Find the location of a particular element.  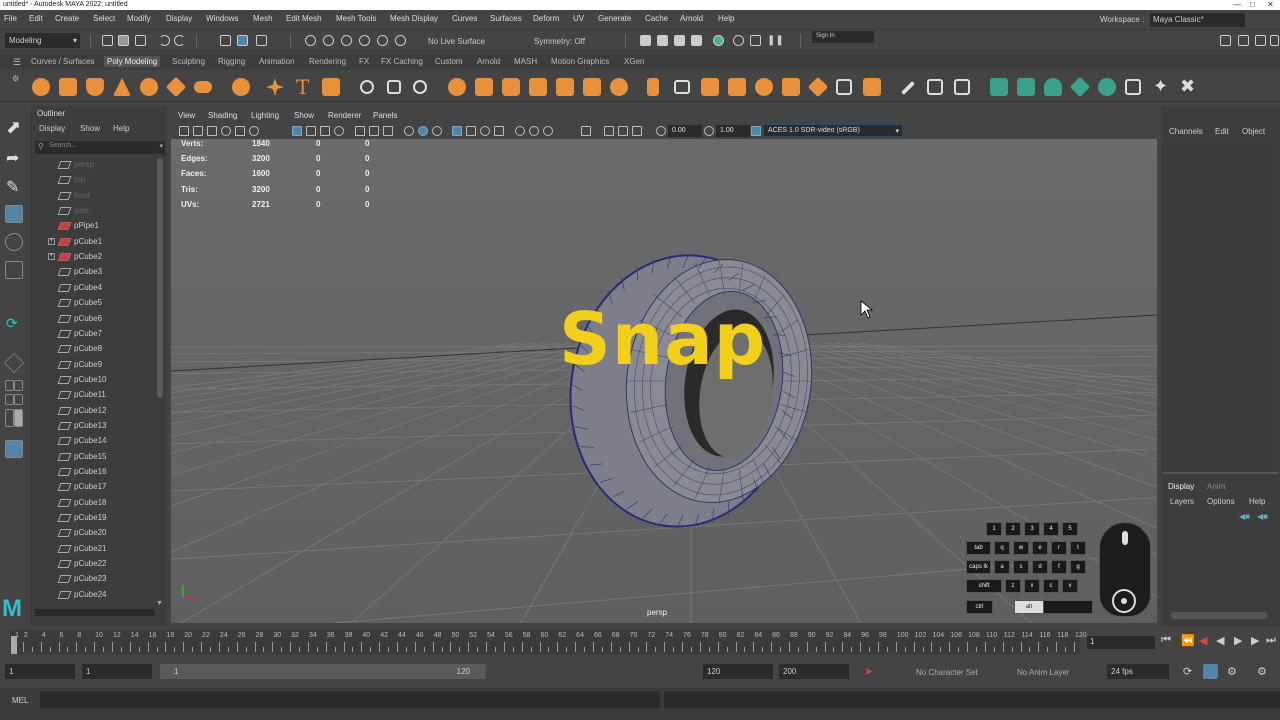

gate-mask-icon is located at coordinates (339, 131).